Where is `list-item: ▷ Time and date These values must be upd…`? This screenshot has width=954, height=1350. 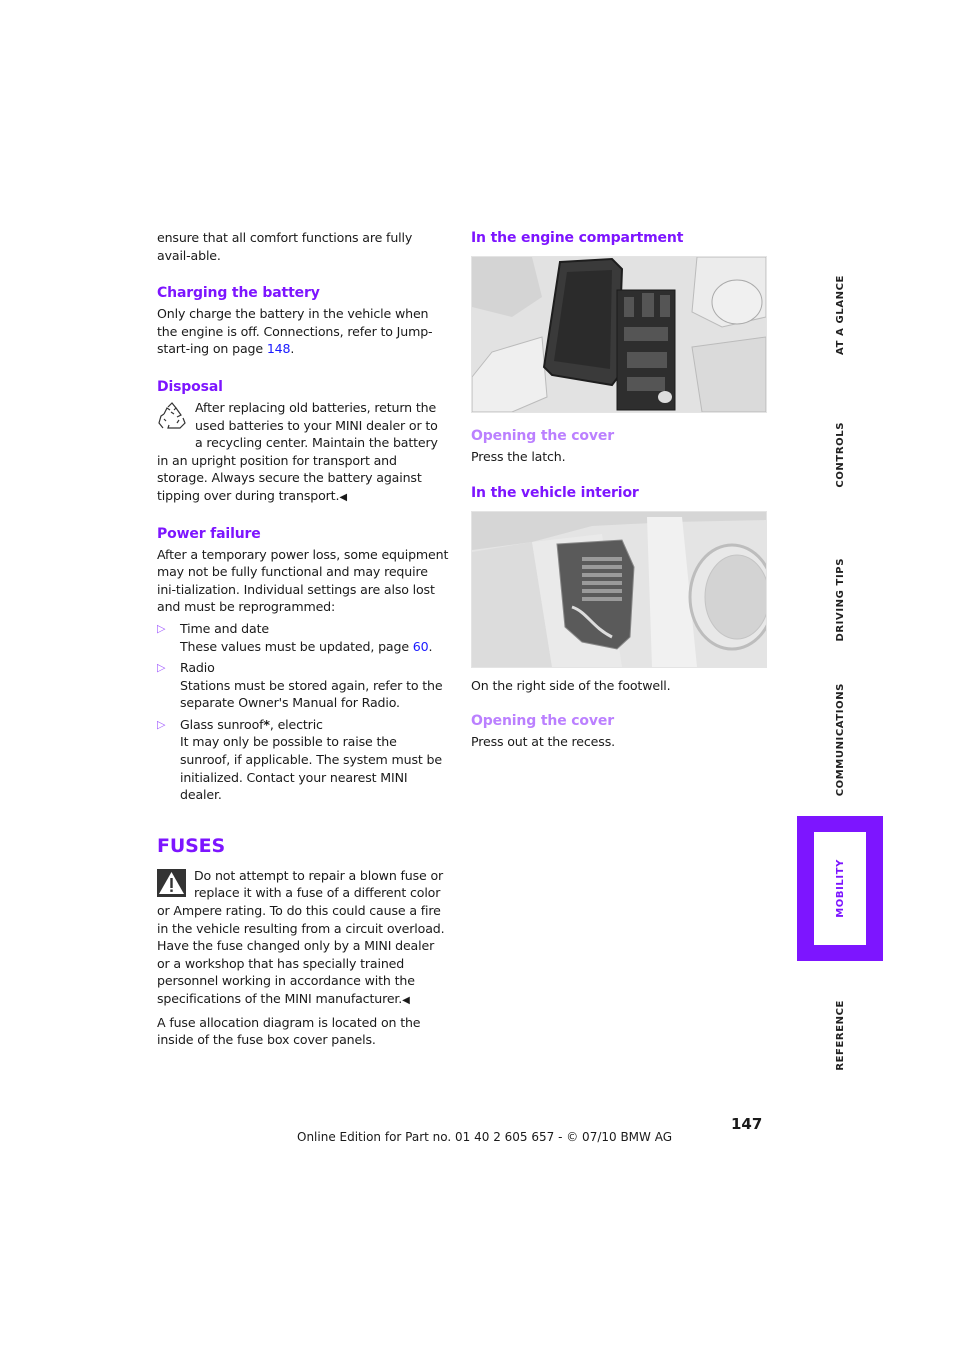 list-item: ▷ Time and date These values must be upd… is located at coordinates (303, 637).